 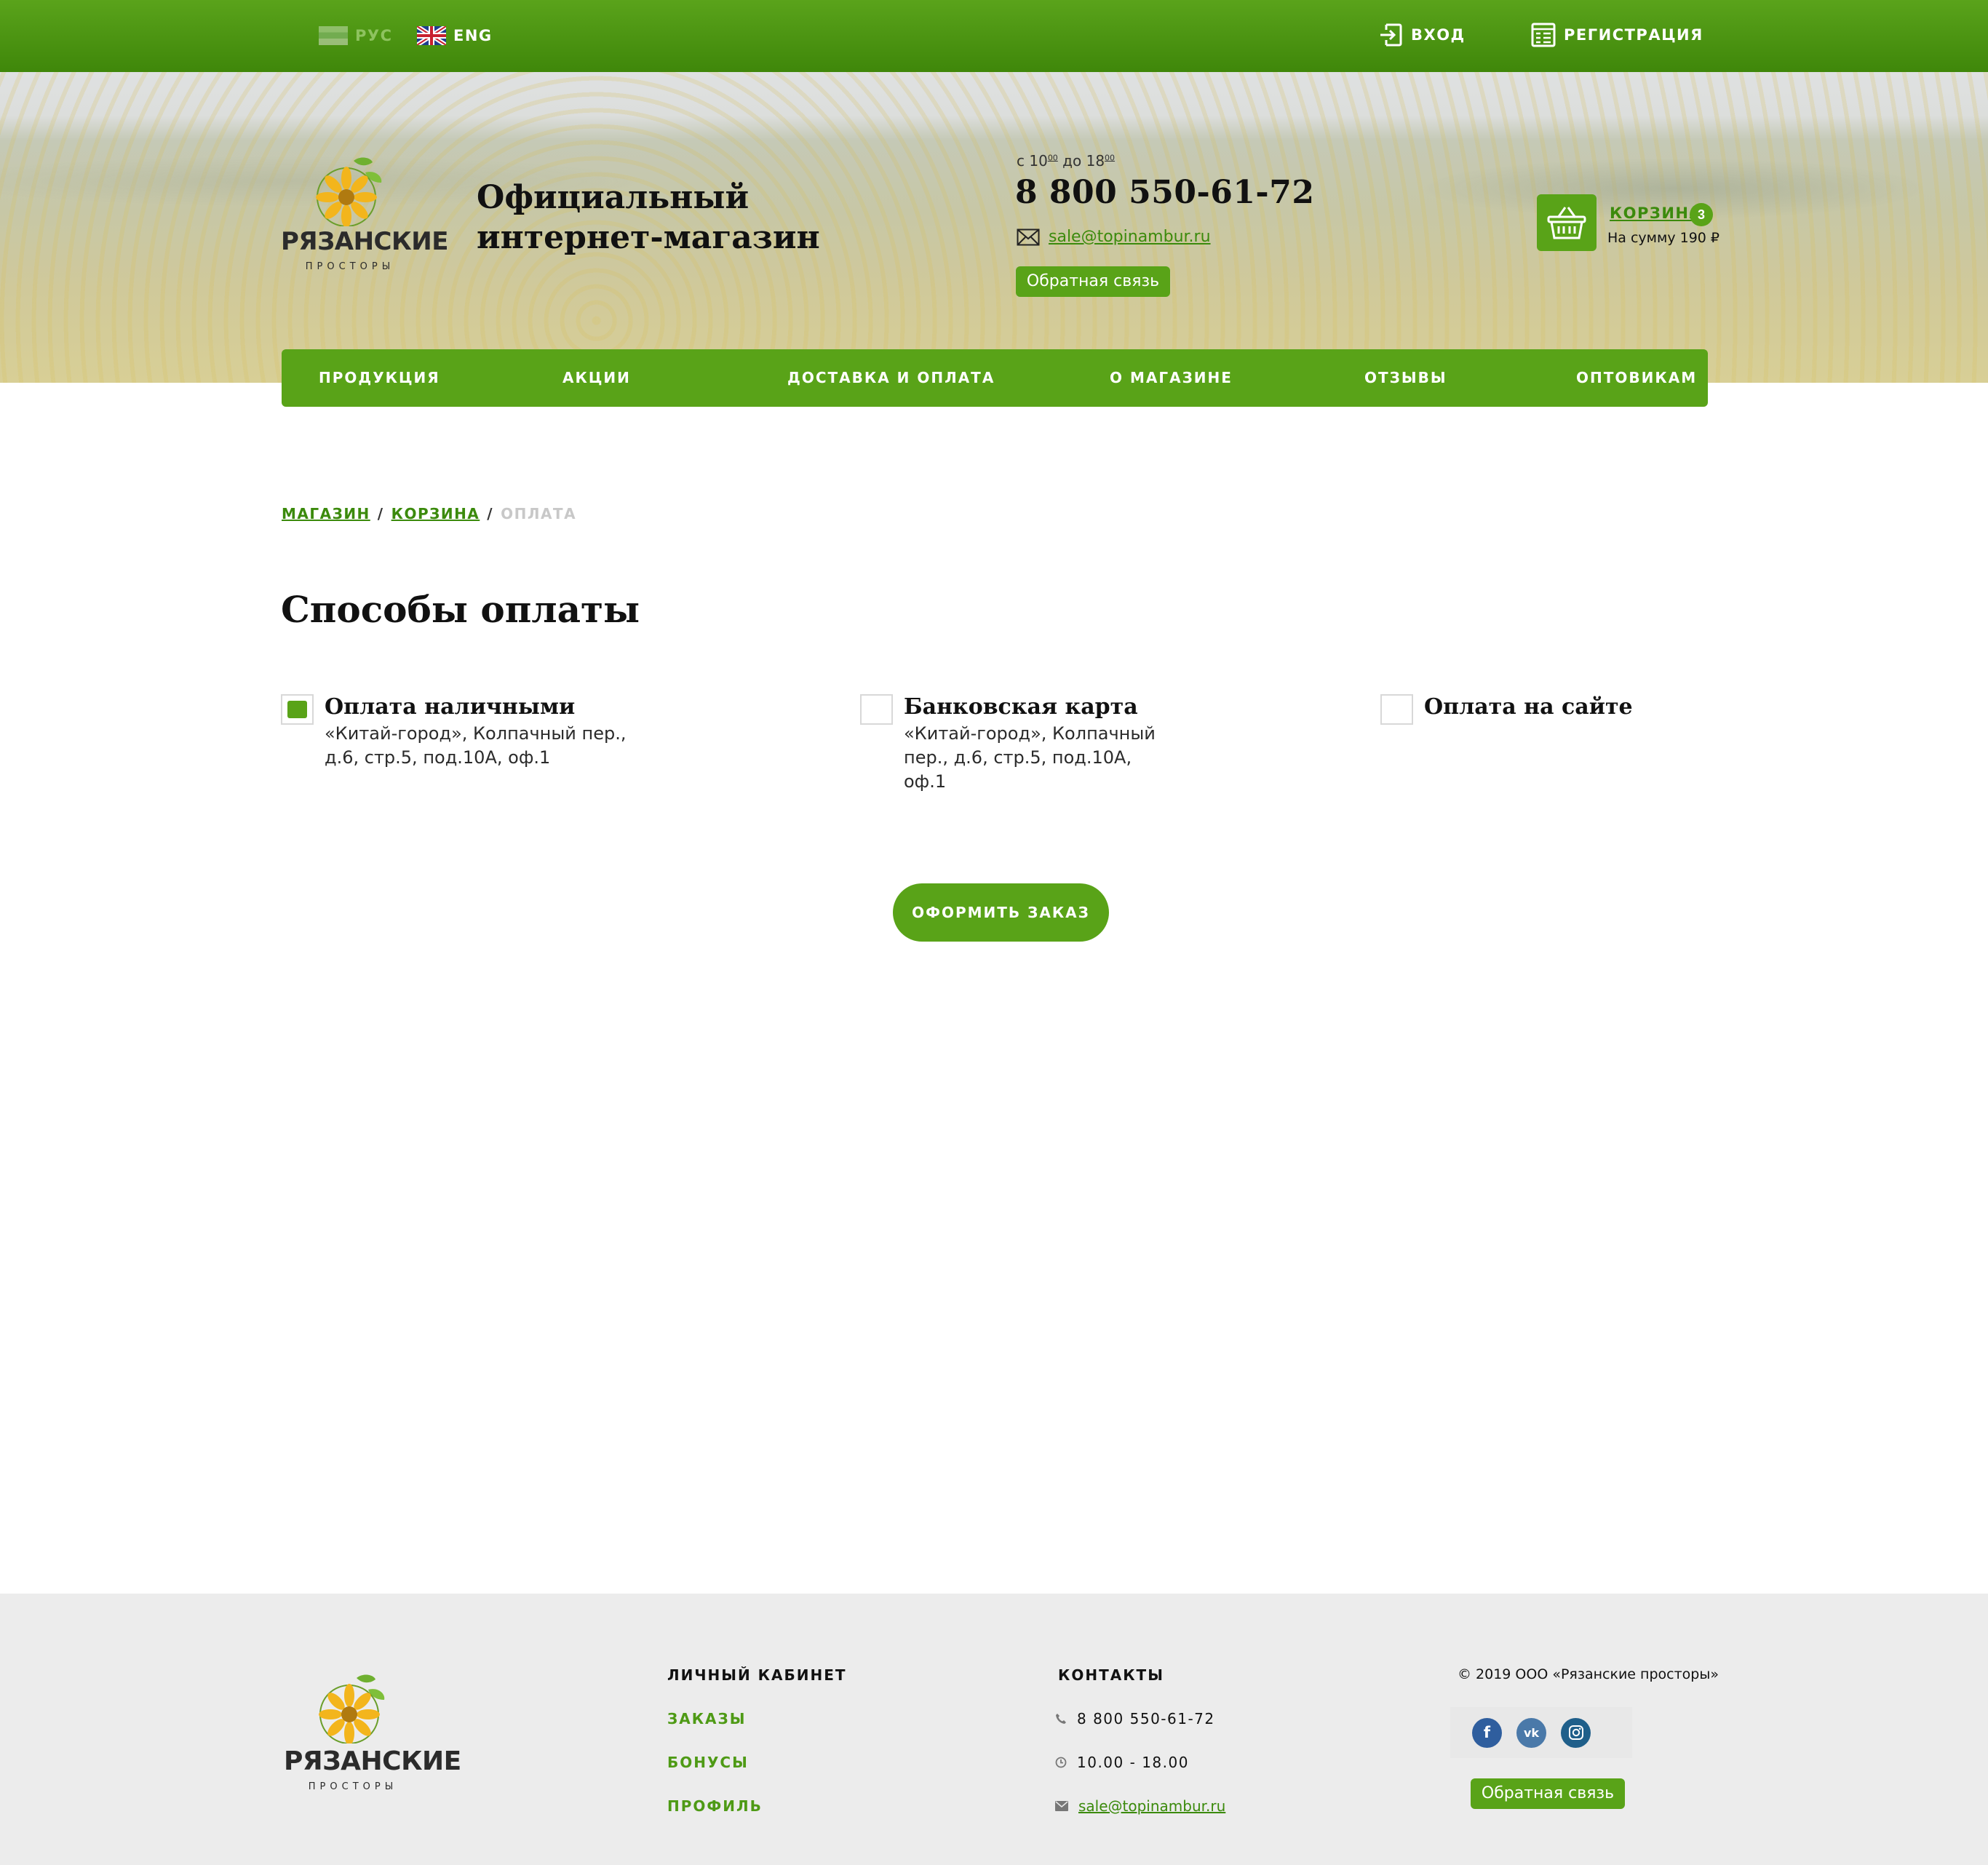 I want to click on working-hours: с 1000 до 1800, so click(x=1066, y=161).